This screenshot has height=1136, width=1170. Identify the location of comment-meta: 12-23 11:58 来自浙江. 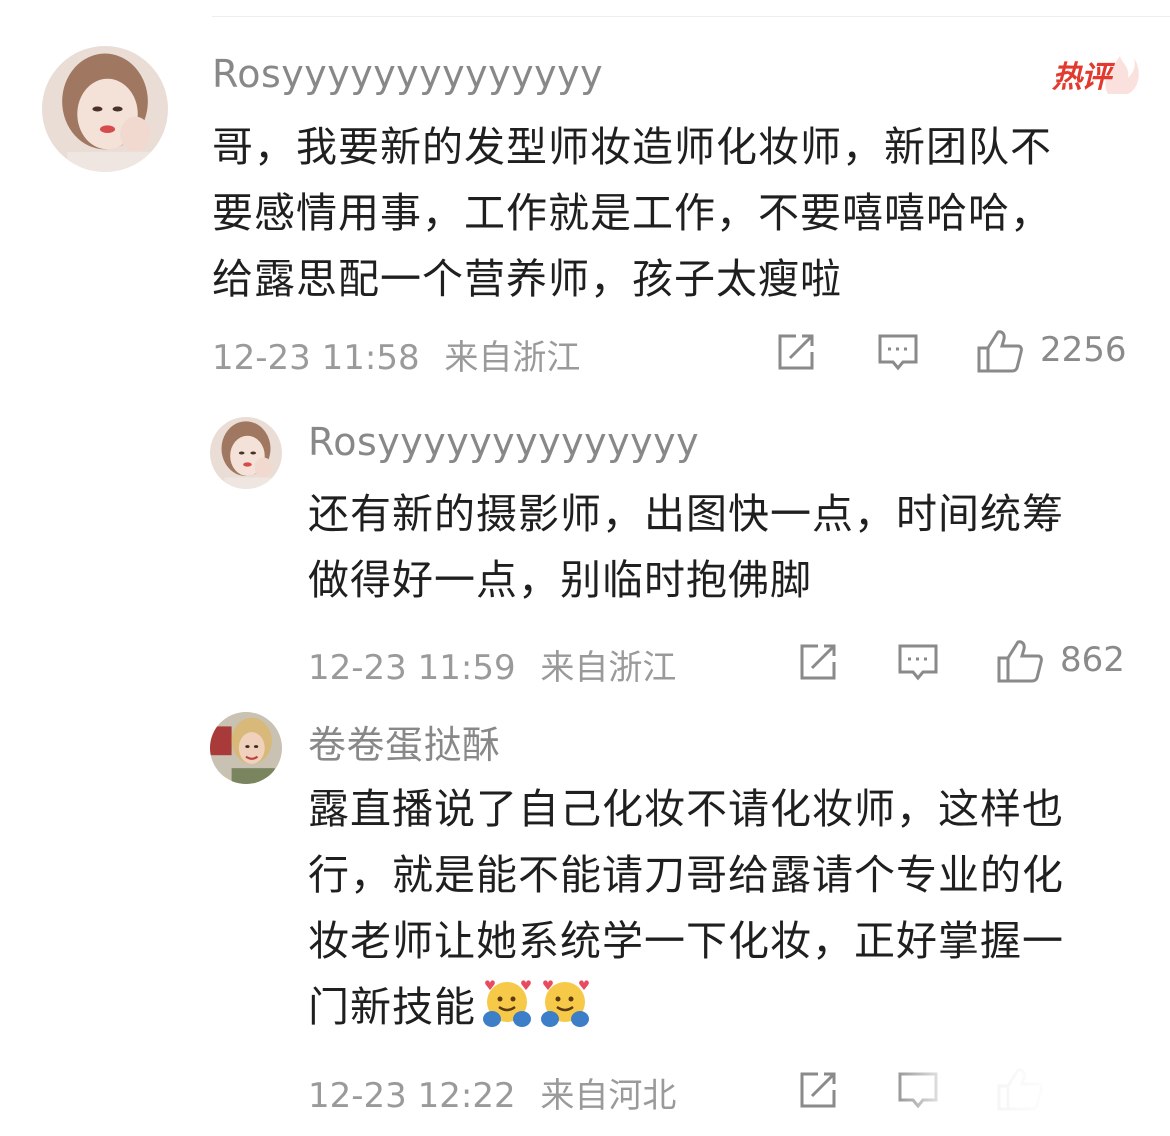
(396, 354).